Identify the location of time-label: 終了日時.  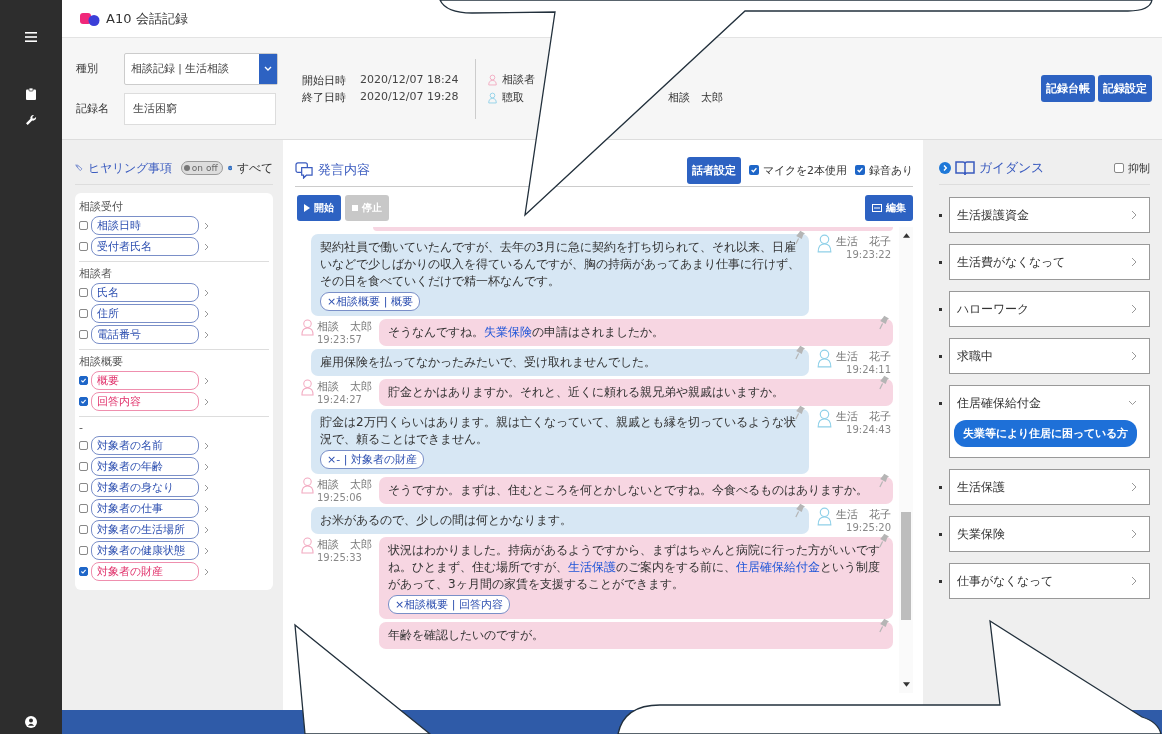
(324, 97).